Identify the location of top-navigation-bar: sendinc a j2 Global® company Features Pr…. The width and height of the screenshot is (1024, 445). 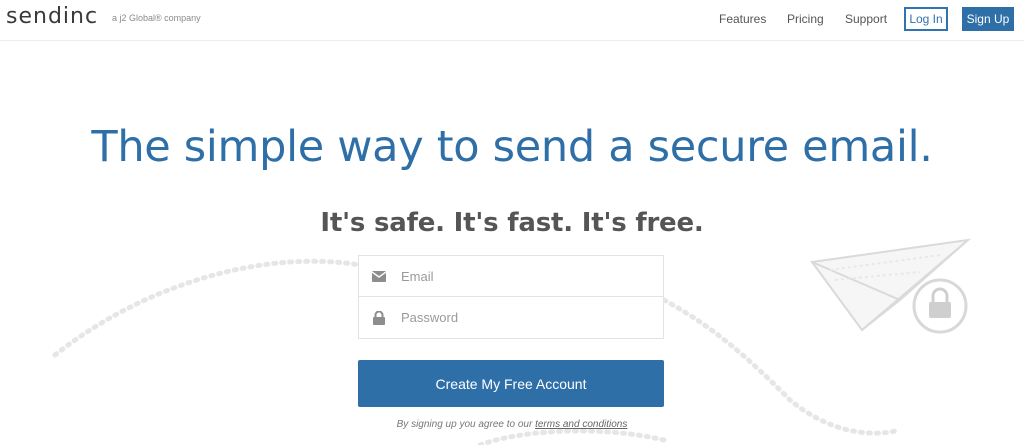
(512, 20).